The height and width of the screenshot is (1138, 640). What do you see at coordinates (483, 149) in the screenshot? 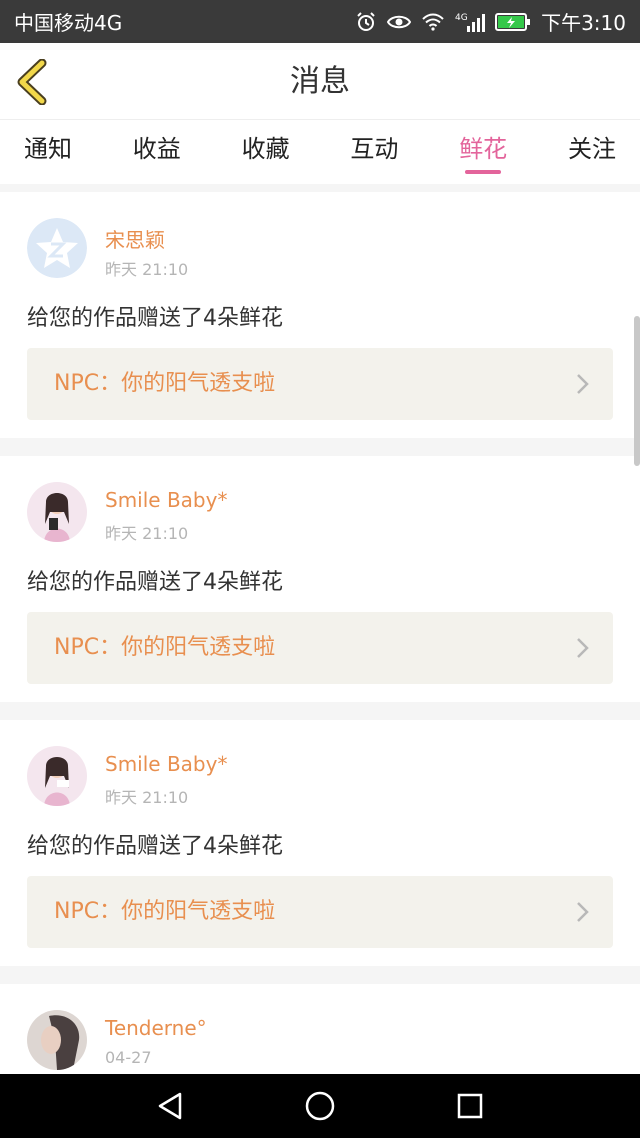
I see `tab-label: 鲜花` at bounding box center [483, 149].